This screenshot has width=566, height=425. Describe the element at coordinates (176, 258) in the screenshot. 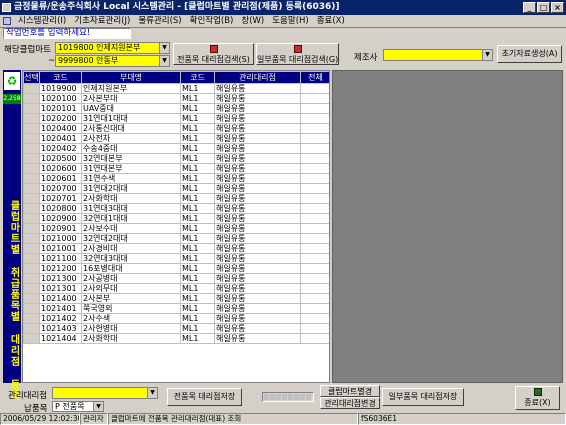

I see `table-row: 1021100 32연대3대대 ML1 해일유통` at that location.